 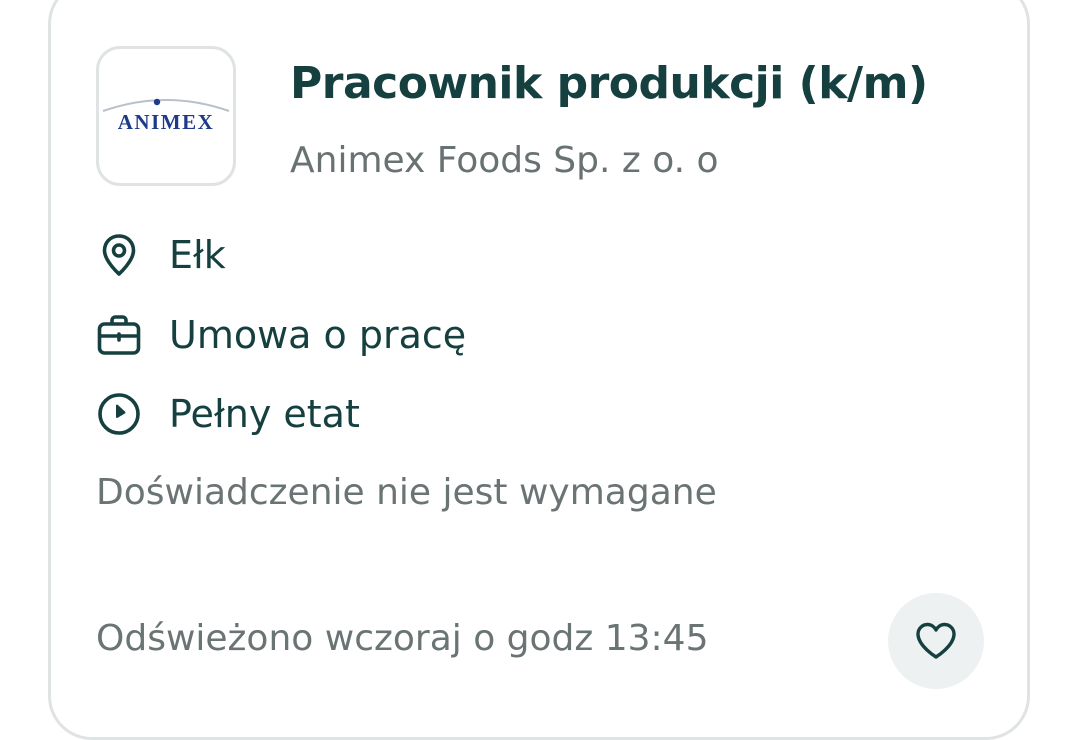 I want to click on location-label: Ełk, so click(x=197, y=255).